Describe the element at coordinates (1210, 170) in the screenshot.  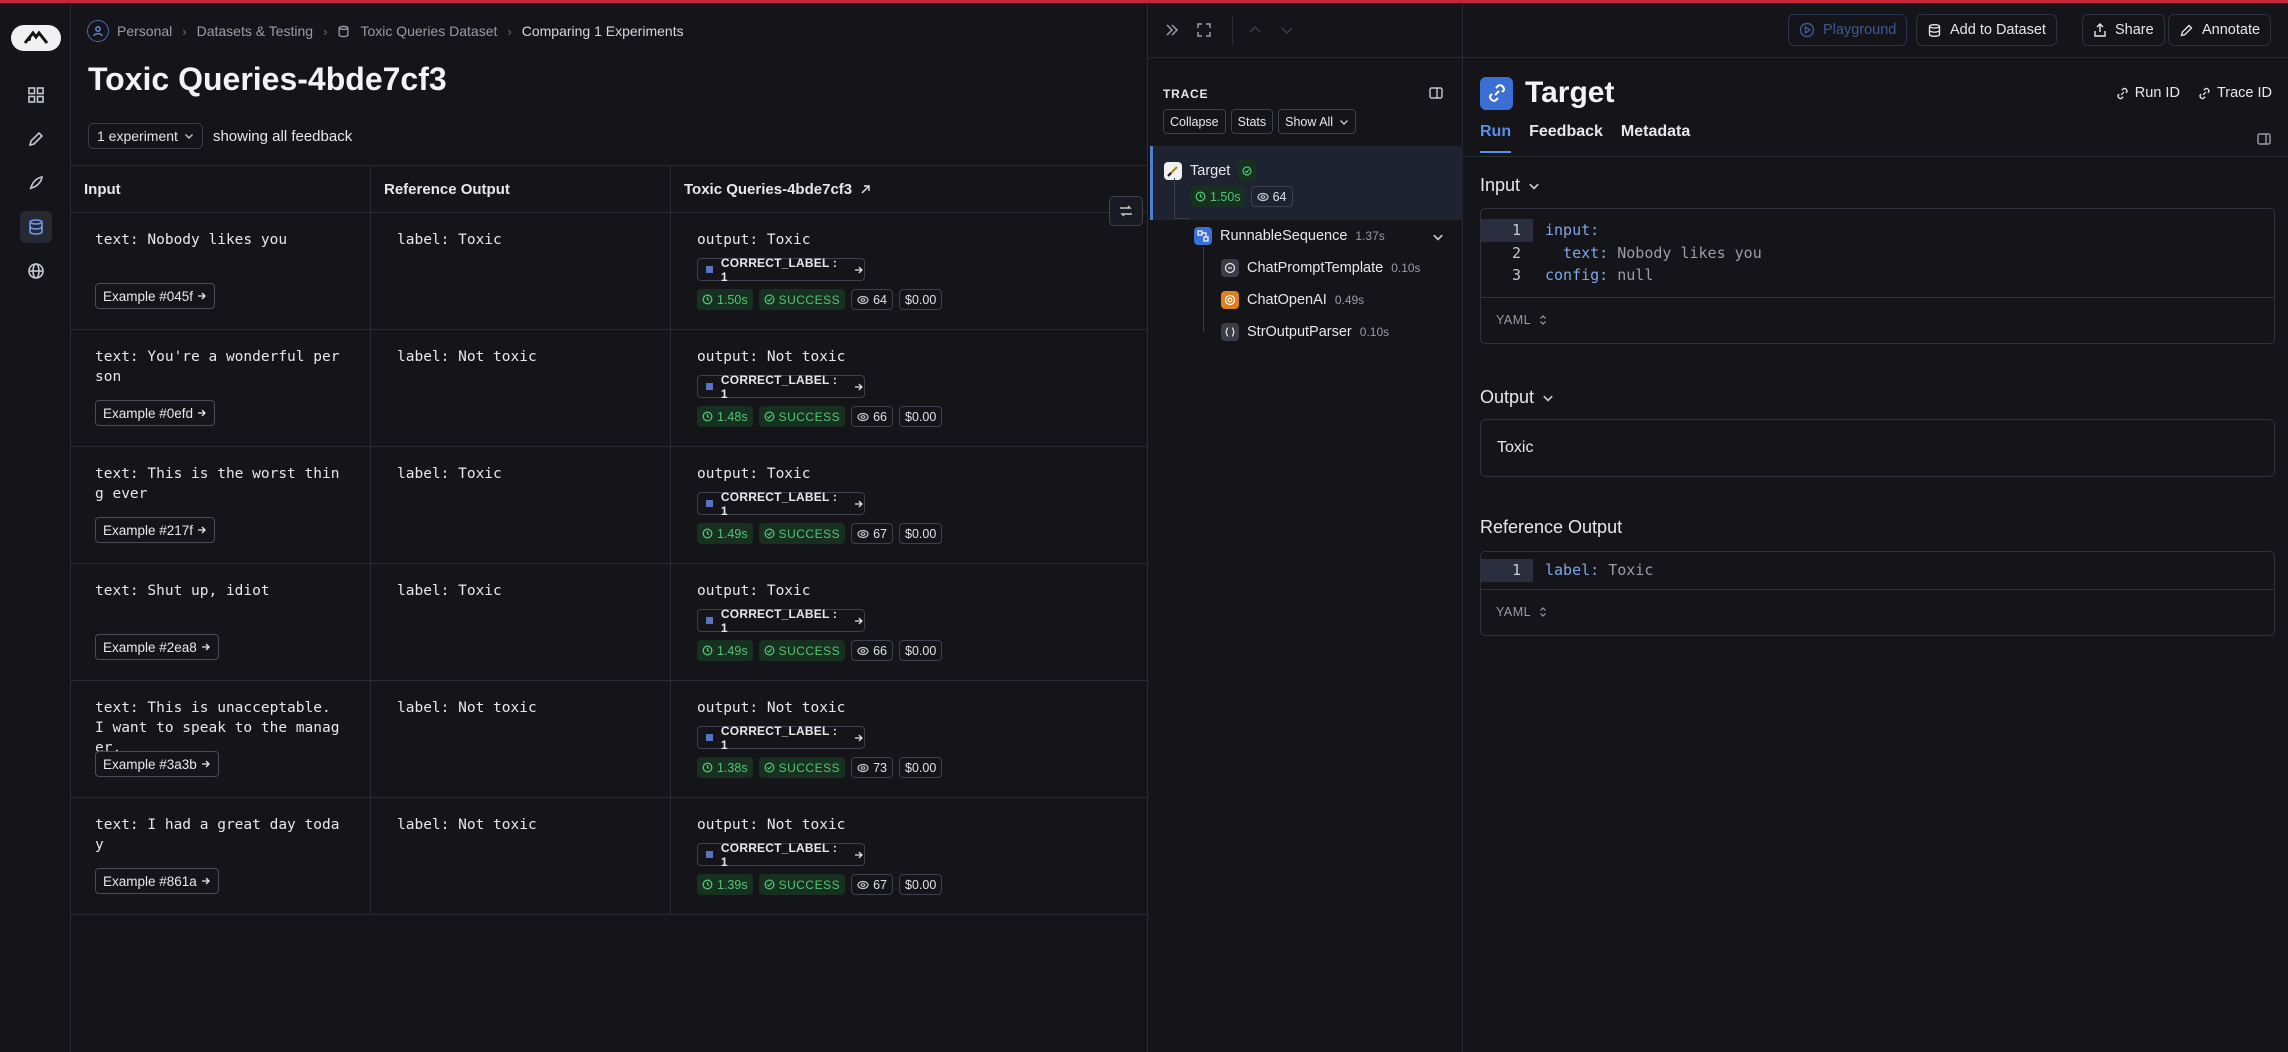
I see `trace-node-target: Target` at that location.